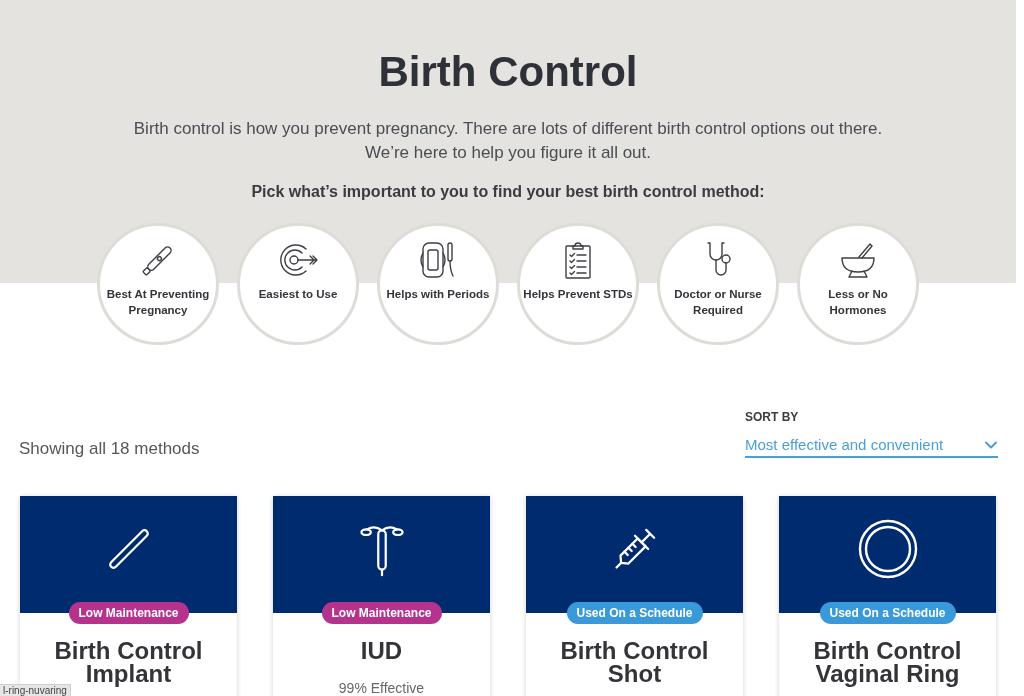  What do you see at coordinates (578, 284) in the screenshot?
I see `filter-button: Helps Prevent STDs` at bounding box center [578, 284].